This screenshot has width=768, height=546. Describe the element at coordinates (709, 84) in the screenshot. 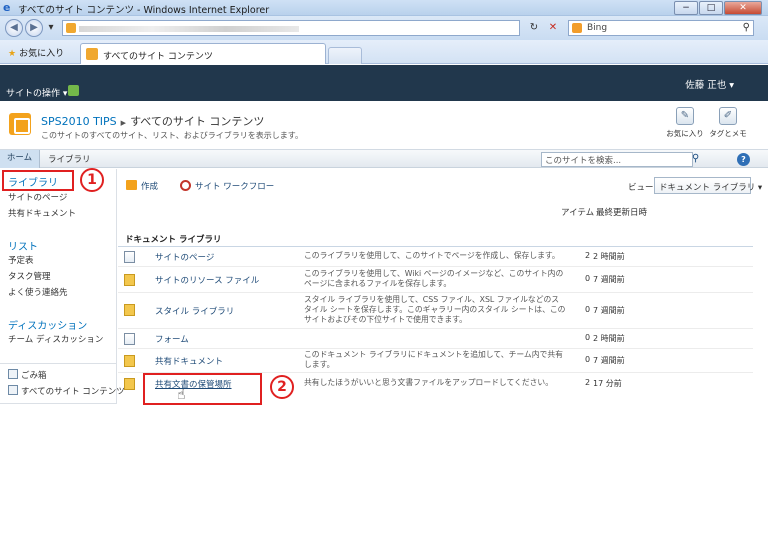

I see `user-menu: 佐藤 正也 ▾` at that location.